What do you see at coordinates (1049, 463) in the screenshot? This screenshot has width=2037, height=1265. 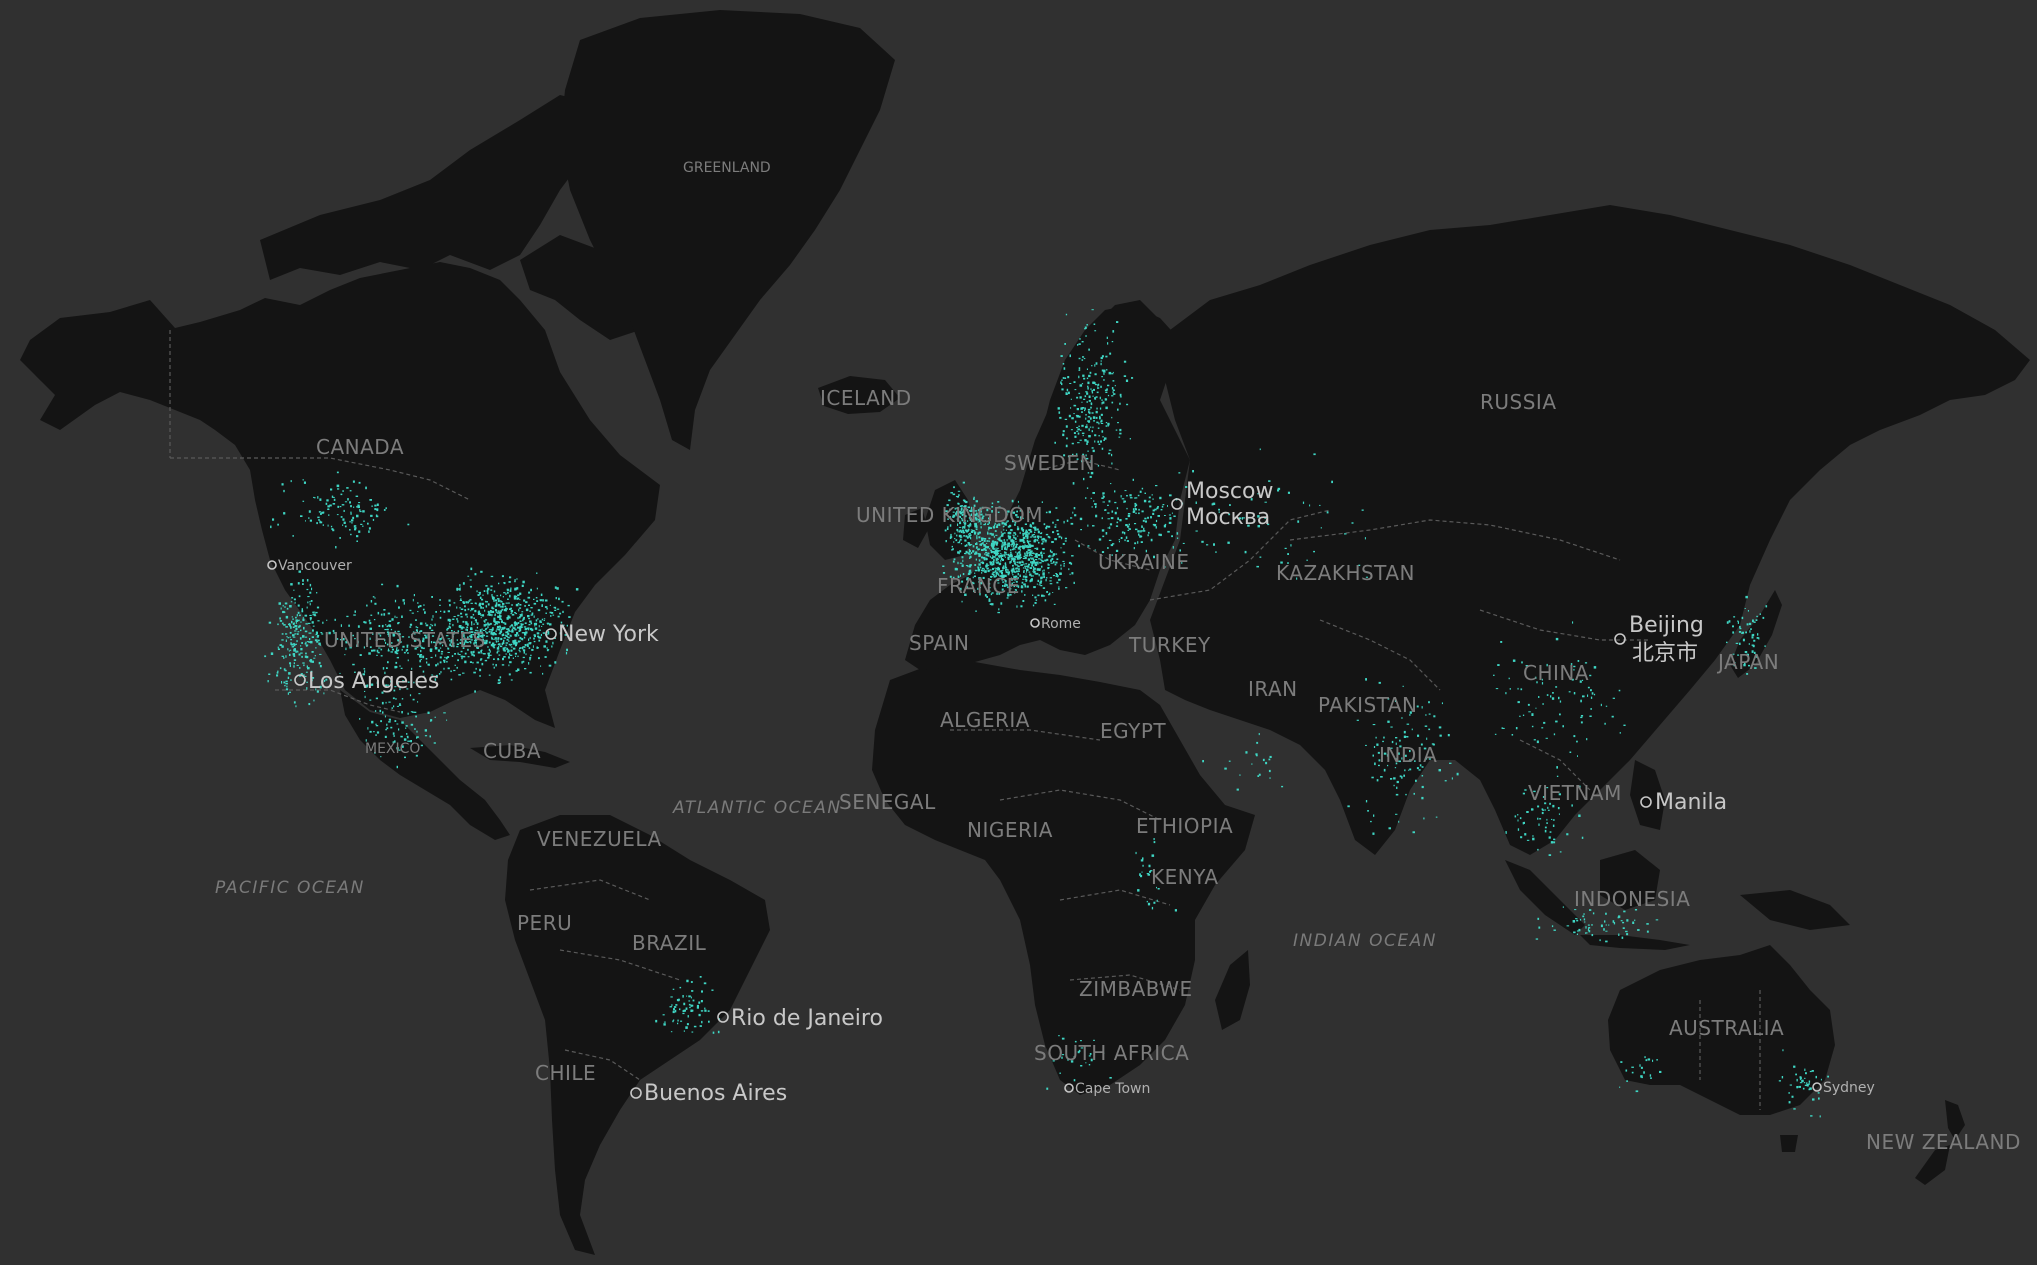 I see `country-label-sweden: SWEDEN` at bounding box center [1049, 463].